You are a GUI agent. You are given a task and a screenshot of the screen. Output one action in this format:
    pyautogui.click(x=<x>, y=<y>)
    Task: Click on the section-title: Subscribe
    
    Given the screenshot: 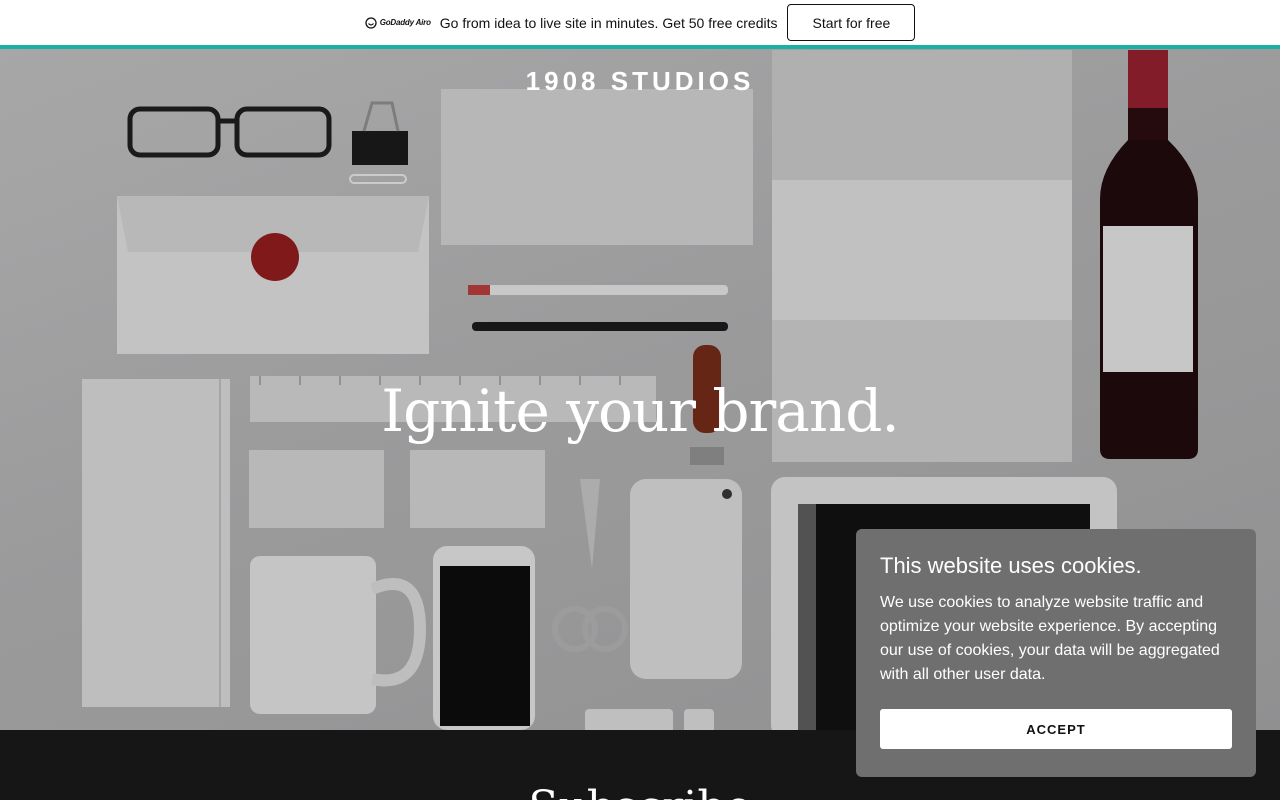 What is the action you would take?
    pyautogui.click(x=640, y=791)
    